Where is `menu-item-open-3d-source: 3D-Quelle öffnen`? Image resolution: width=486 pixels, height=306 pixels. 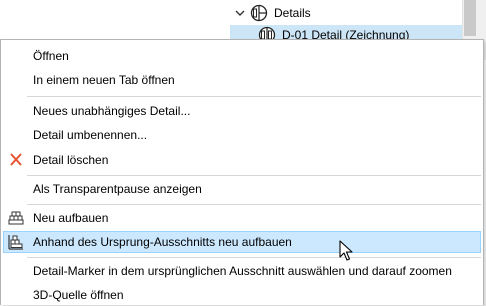 menu-item-open-3d-source: 3D-Quelle öffnen is located at coordinates (242, 295).